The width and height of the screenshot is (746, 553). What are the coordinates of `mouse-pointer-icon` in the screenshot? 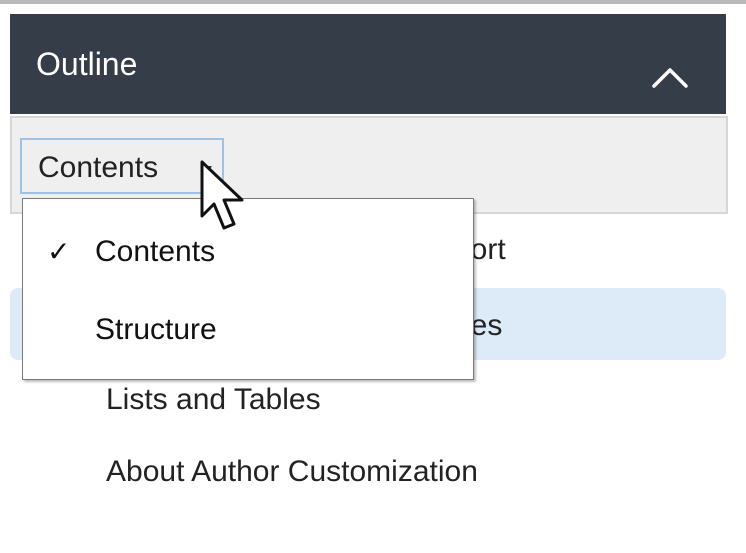 It's located at (222, 195).